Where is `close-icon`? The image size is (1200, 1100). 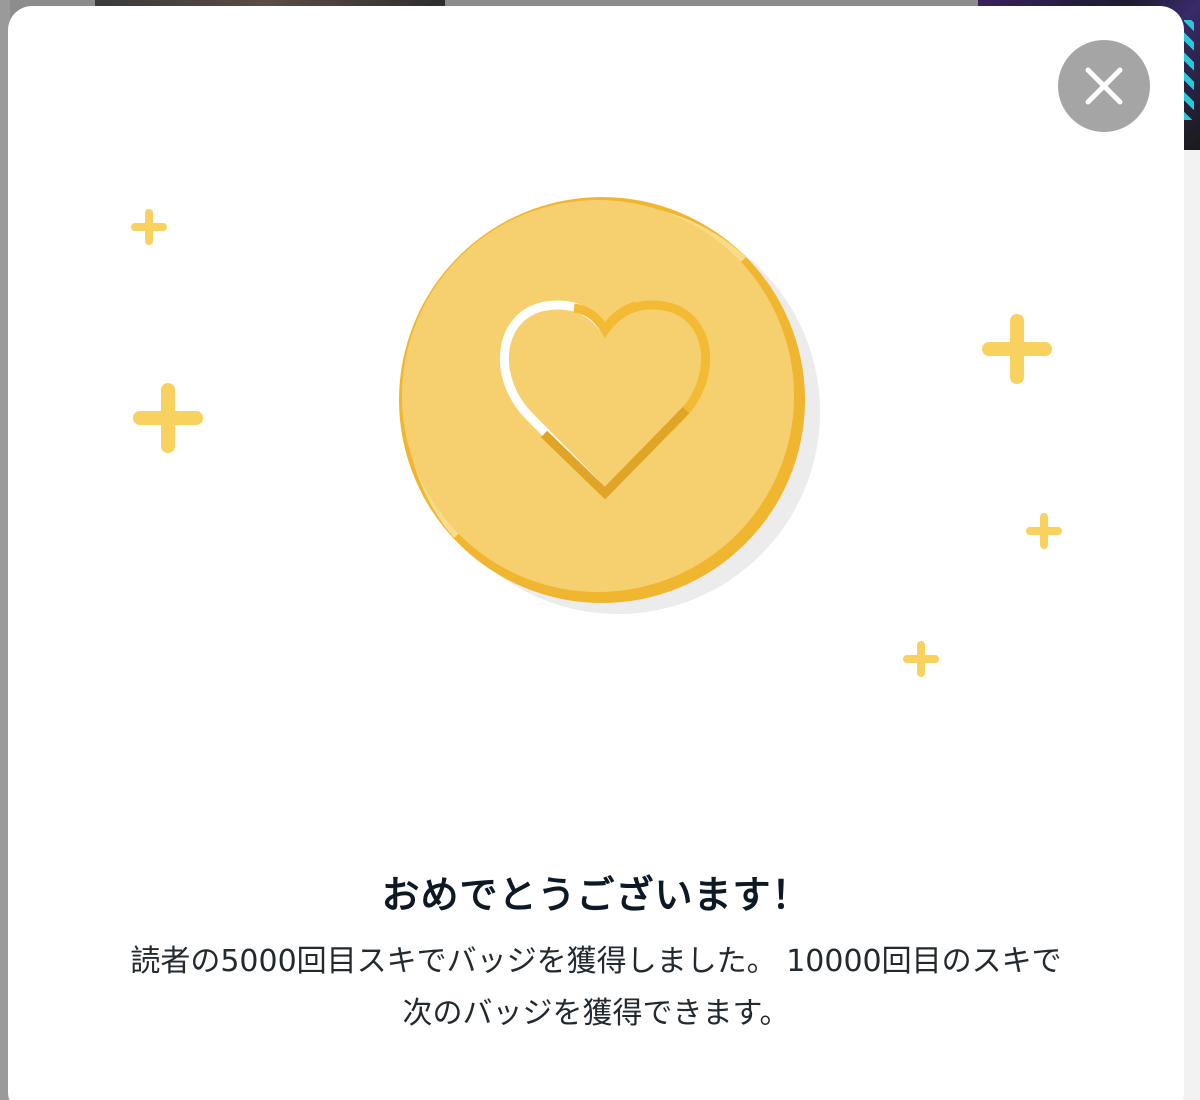
close-icon is located at coordinates (1104, 86).